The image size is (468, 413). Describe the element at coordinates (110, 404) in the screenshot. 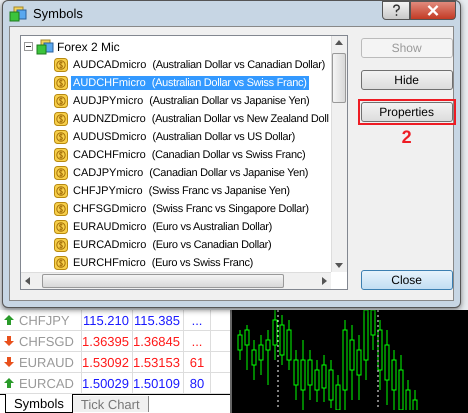

I see `tab: Tick Chart` at that location.